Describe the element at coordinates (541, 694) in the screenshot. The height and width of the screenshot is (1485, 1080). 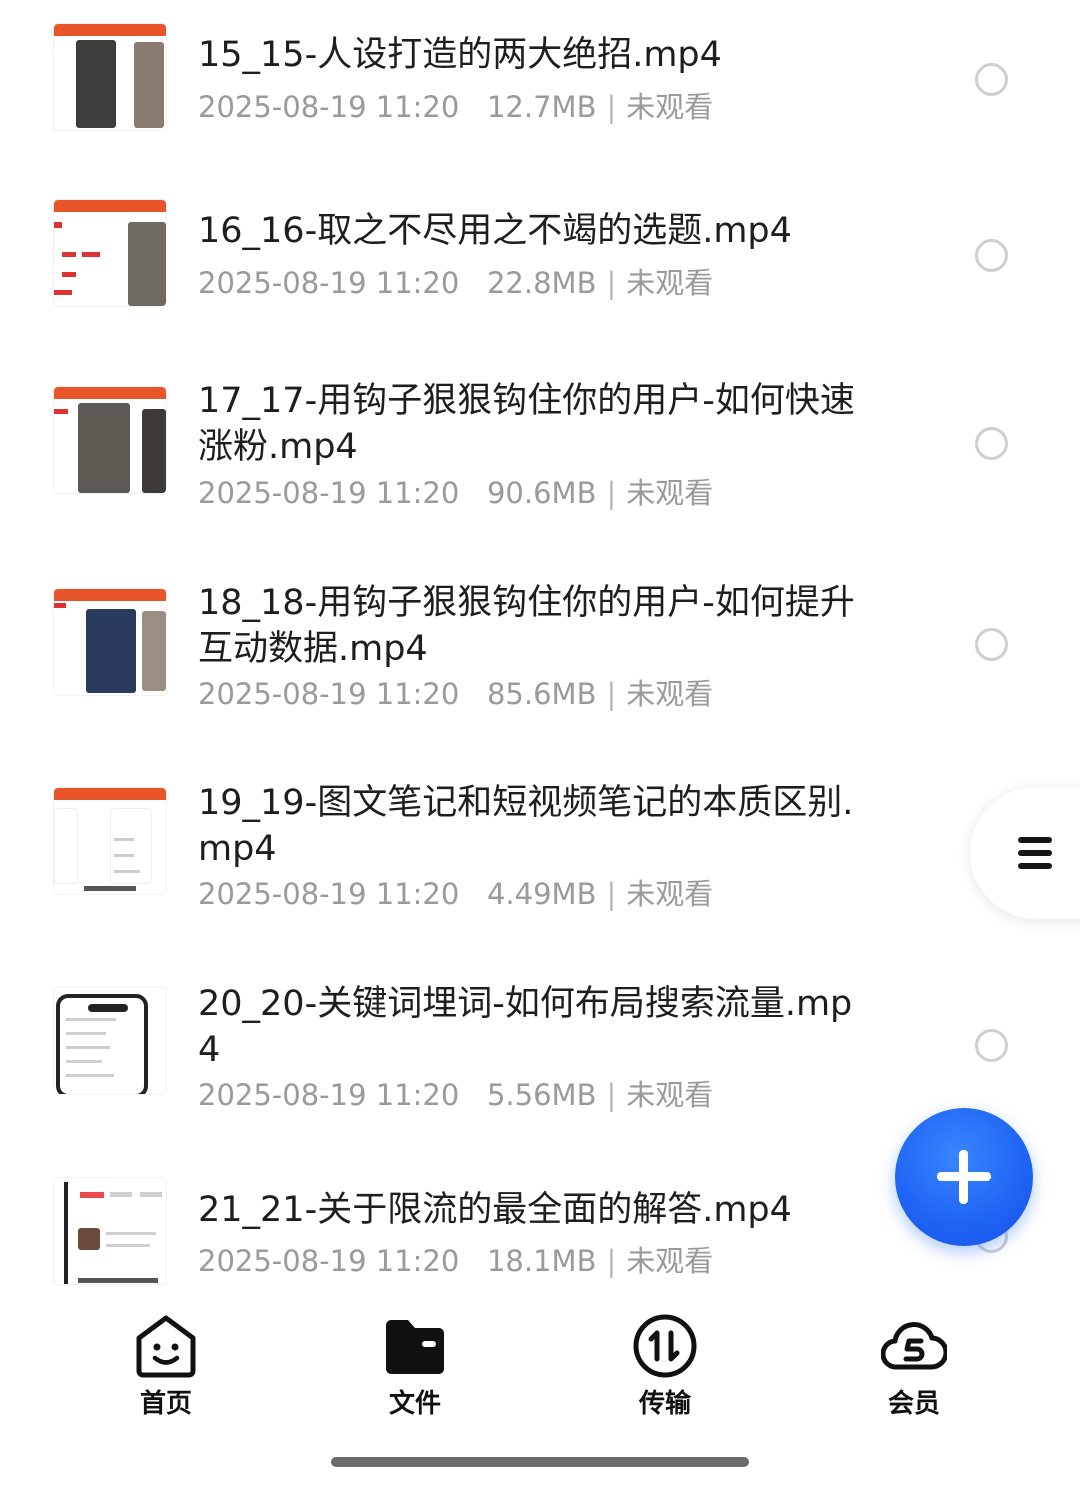
I see `file-size: 85.6MB` at that location.